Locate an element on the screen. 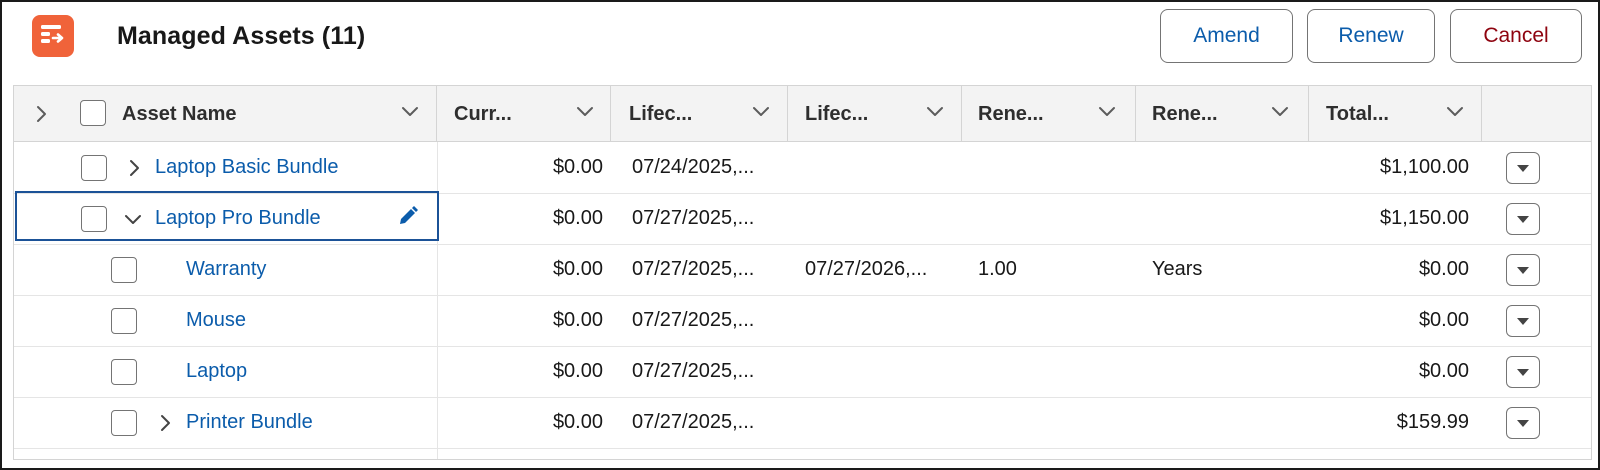 The width and height of the screenshot is (1600, 470). amend-button: Amend is located at coordinates (1226, 36).